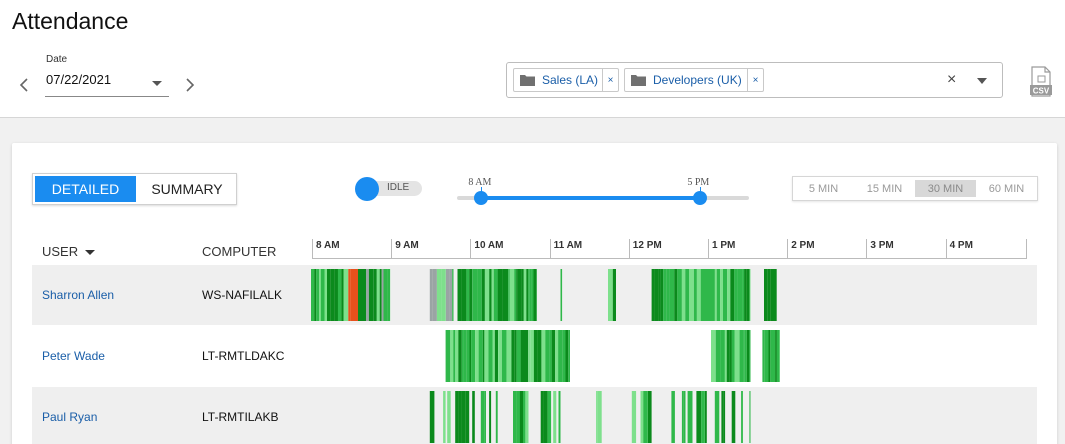 This screenshot has width=1065, height=444. Describe the element at coordinates (669, 417) in the screenshot. I see `activity-timeline` at that location.